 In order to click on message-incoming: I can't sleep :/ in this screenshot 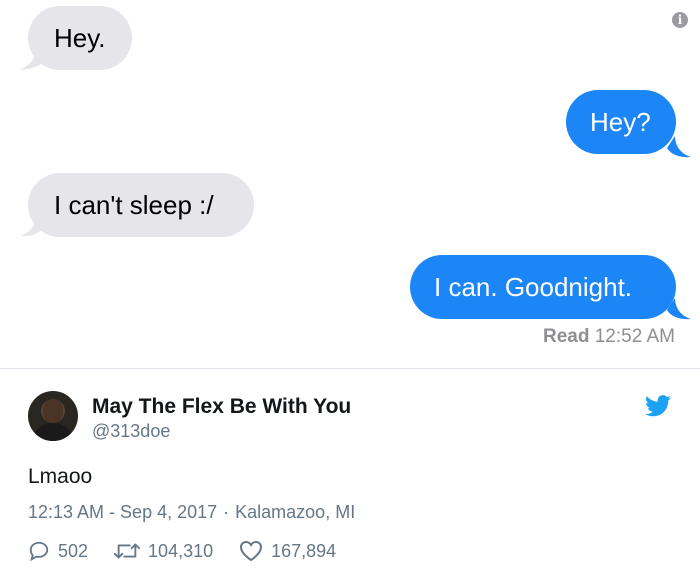, I will do `click(141, 205)`.